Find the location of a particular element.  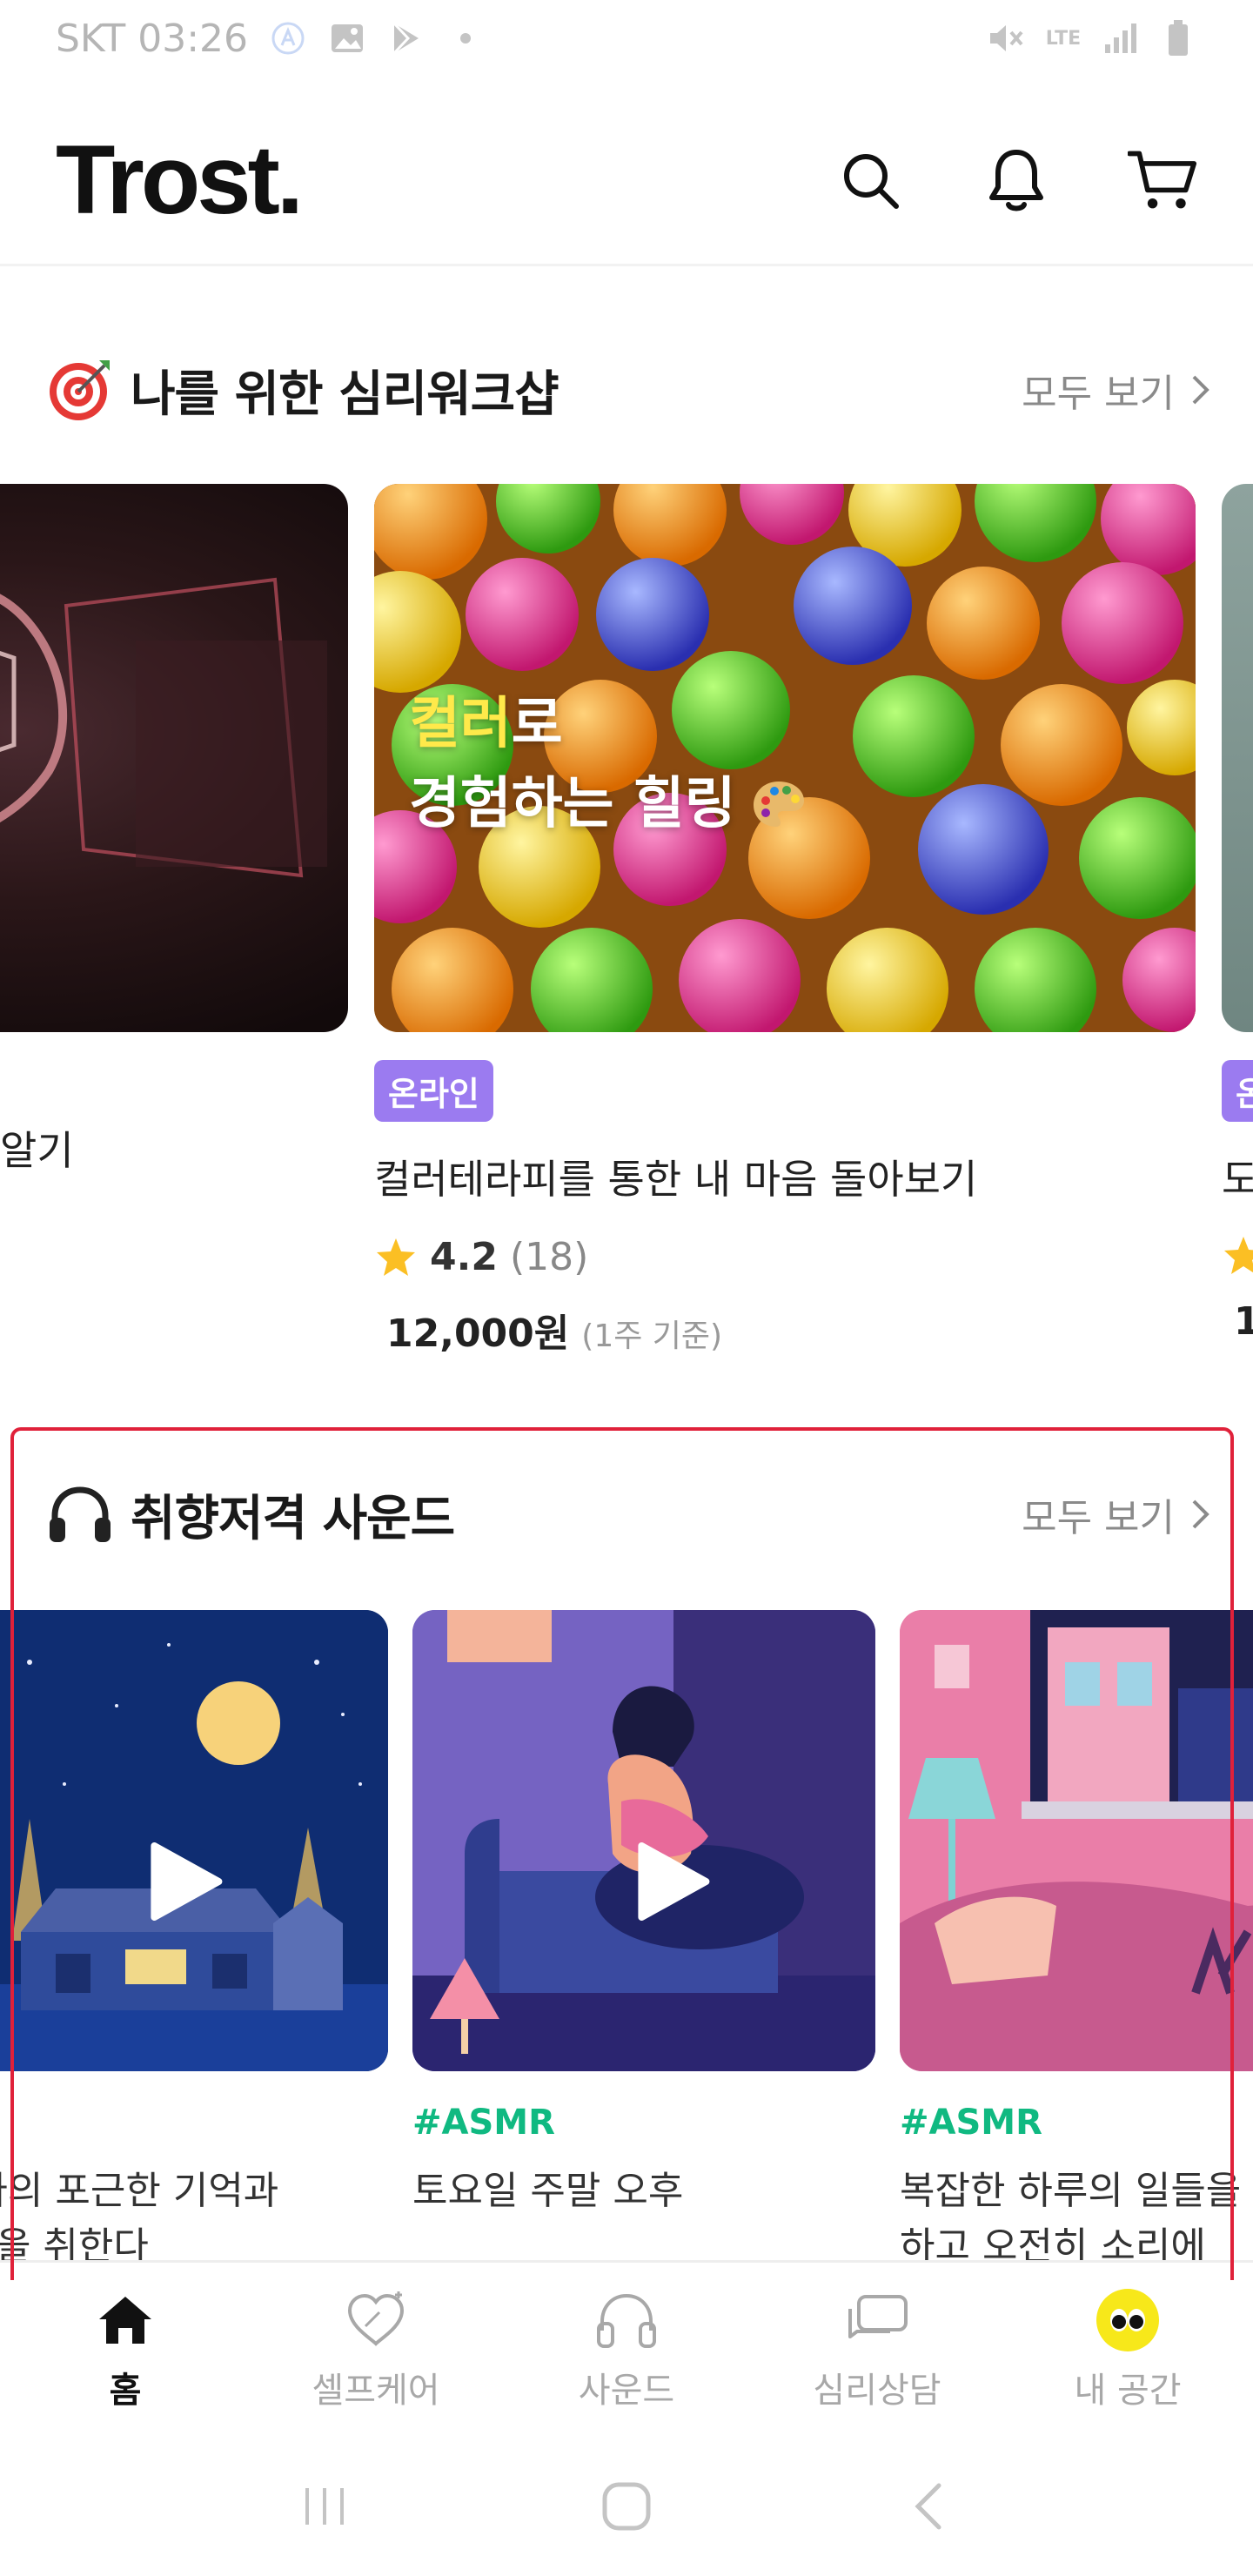

sound-card-title: 복잡한 하루의 일들을 하고 오전히 소리에 is located at coordinates (1076, 2213).